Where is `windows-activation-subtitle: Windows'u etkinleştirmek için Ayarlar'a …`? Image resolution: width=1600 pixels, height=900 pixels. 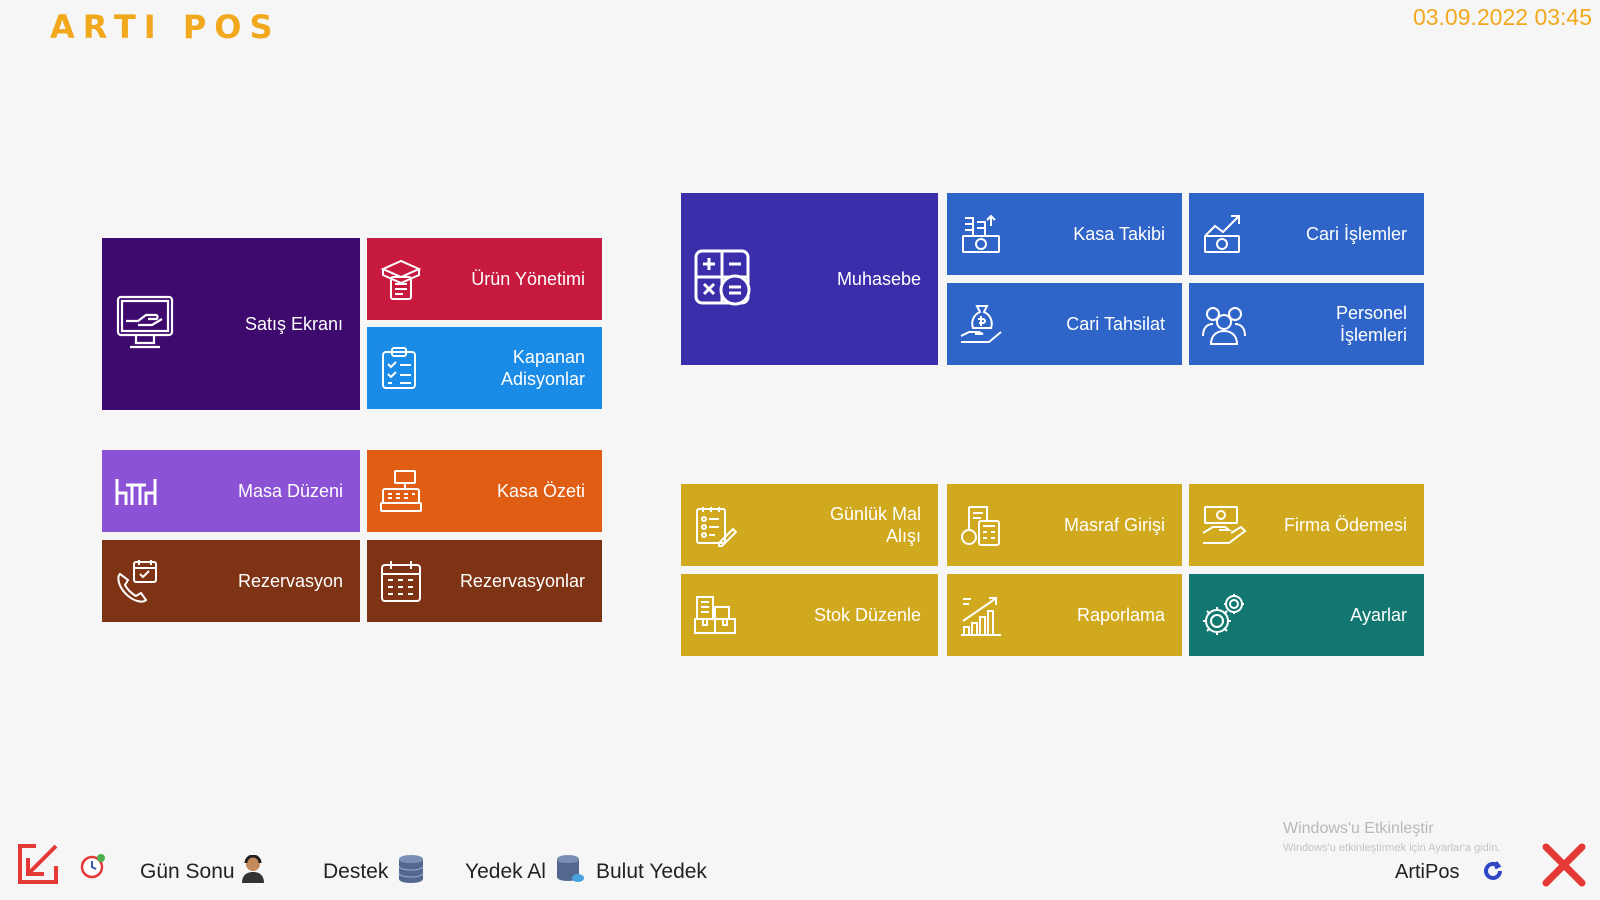 windows-activation-subtitle: Windows'u etkinleştirmek için Ayarlar'a … is located at coordinates (1392, 848).